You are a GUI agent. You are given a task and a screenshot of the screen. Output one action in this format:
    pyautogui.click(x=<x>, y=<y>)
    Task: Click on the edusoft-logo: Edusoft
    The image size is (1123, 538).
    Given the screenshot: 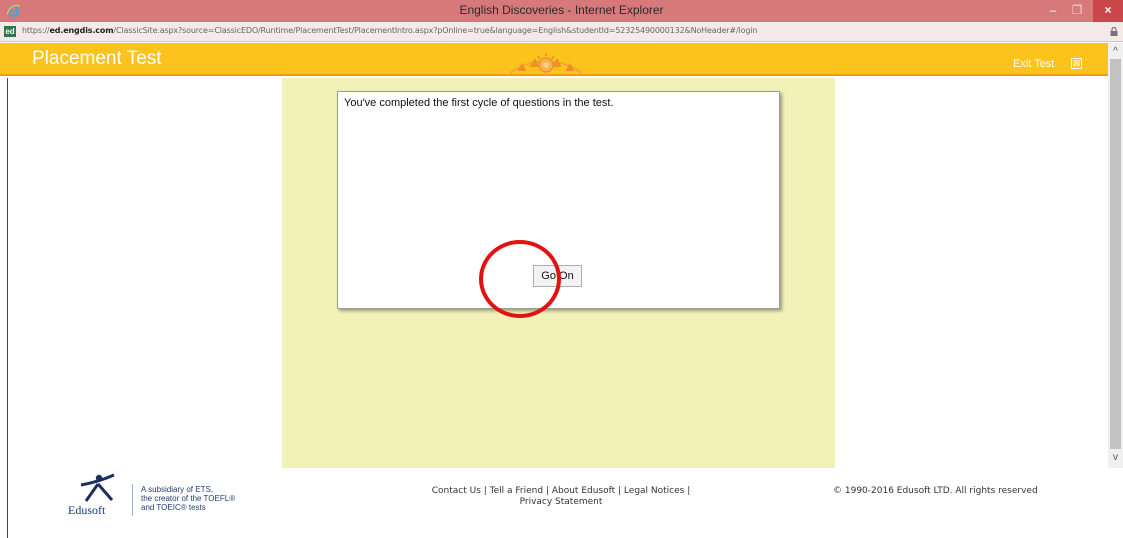 What is the action you would take?
    pyautogui.click(x=97, y=496)
    